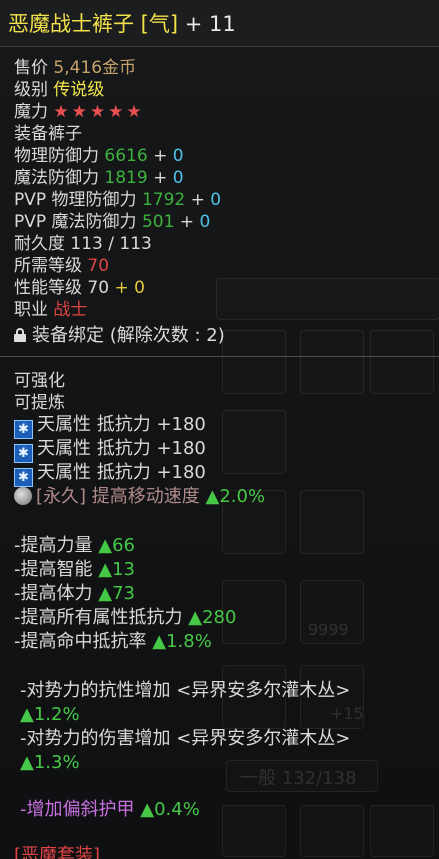 This screenshot has height=859, width=439. I want to click on grade-row: 级别 传说级, so click(59, 90).